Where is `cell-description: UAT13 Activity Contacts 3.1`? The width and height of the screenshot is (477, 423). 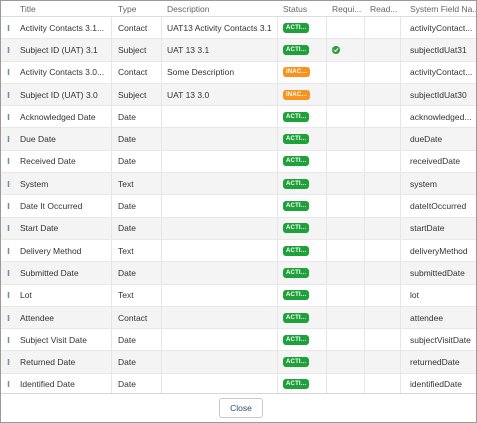 cell-description: UAT13 Activity Contacts 3.1 is located at coordinates (222, 28).